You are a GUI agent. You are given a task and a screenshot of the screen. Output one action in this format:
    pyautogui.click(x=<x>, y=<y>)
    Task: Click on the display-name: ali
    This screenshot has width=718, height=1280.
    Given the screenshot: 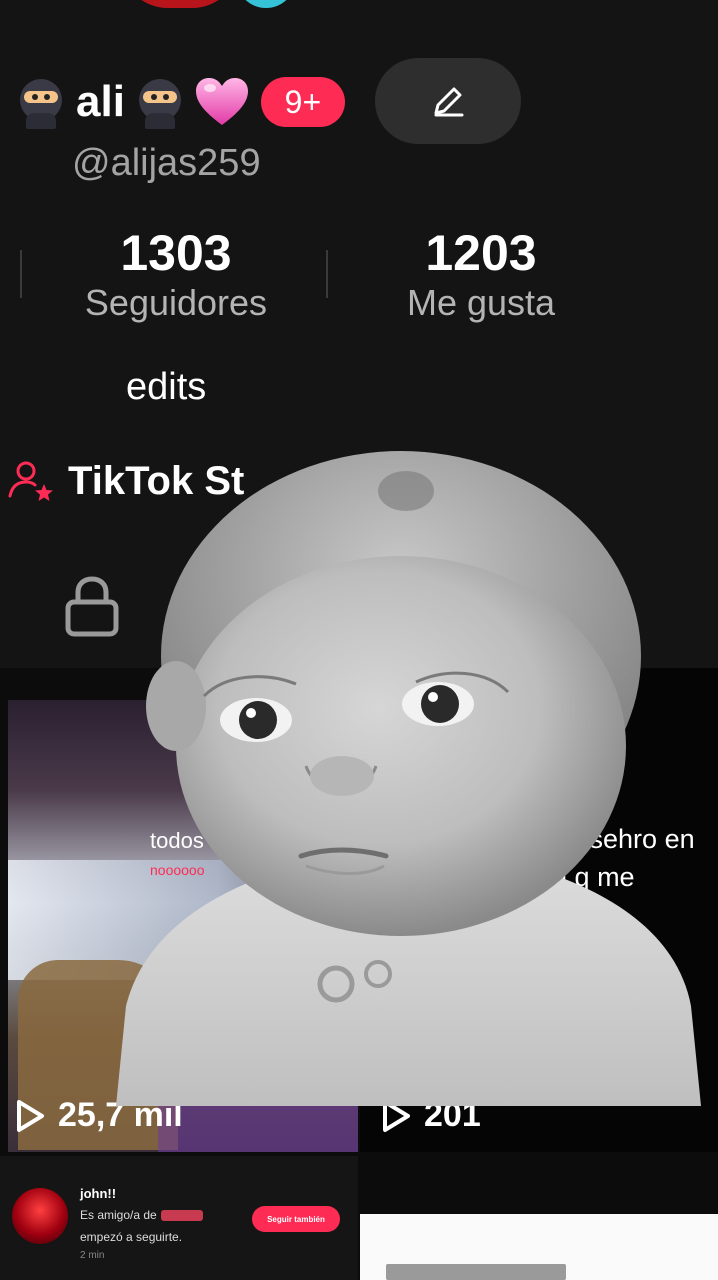 What is the action you would take?
    pyautogui.click(x=100, y=101)
    